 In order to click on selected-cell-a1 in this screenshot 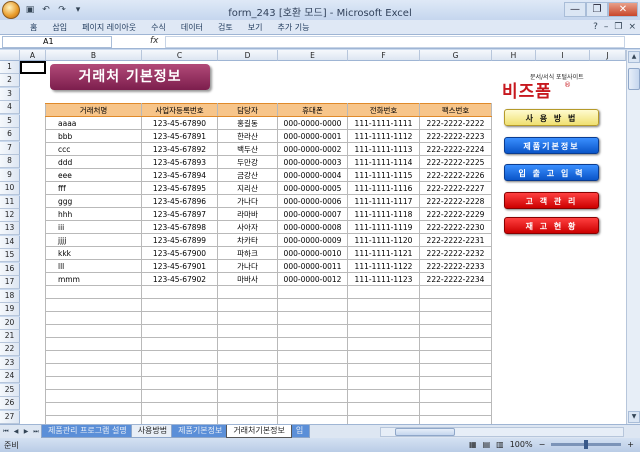, I will do `click(33, 67)`.